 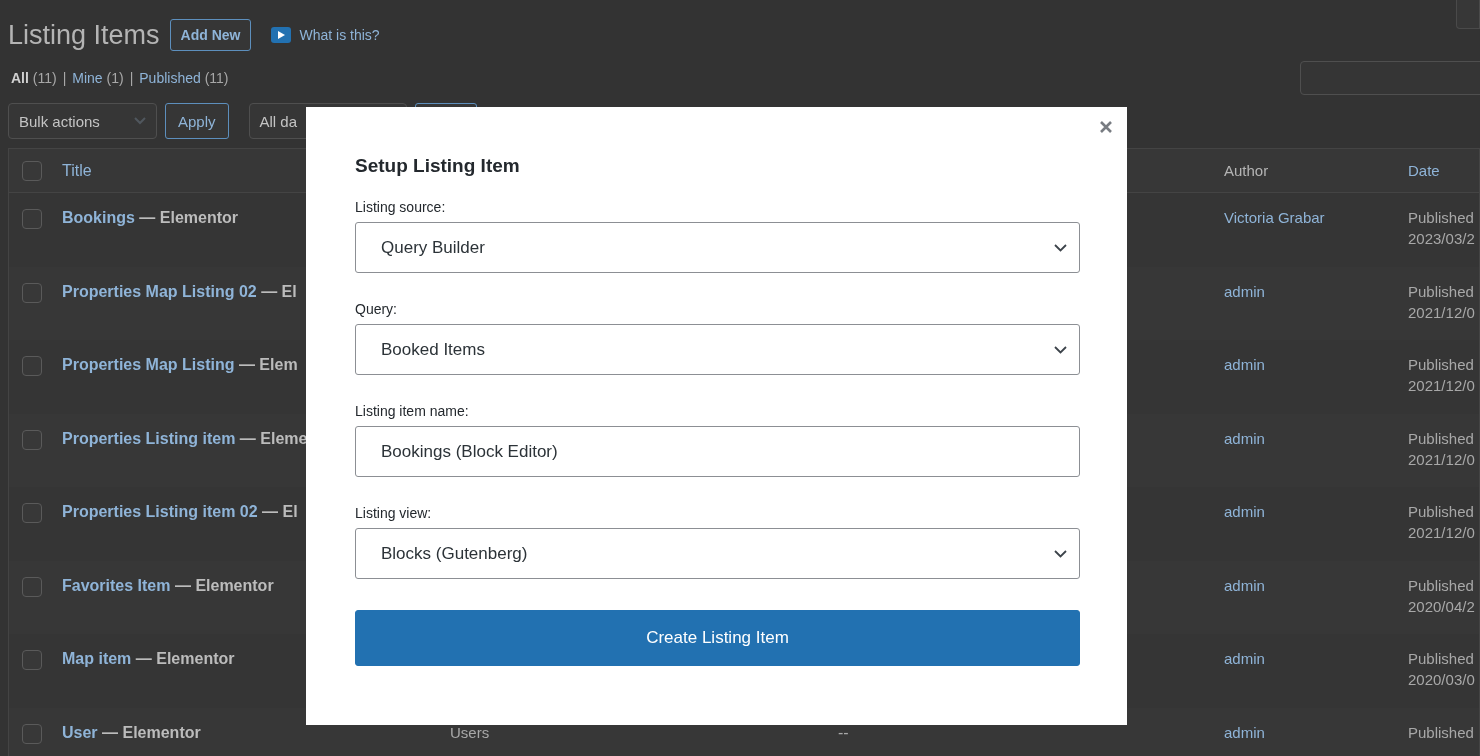 I want to click on page-title: Listing Items, so click(x=84, y=35).